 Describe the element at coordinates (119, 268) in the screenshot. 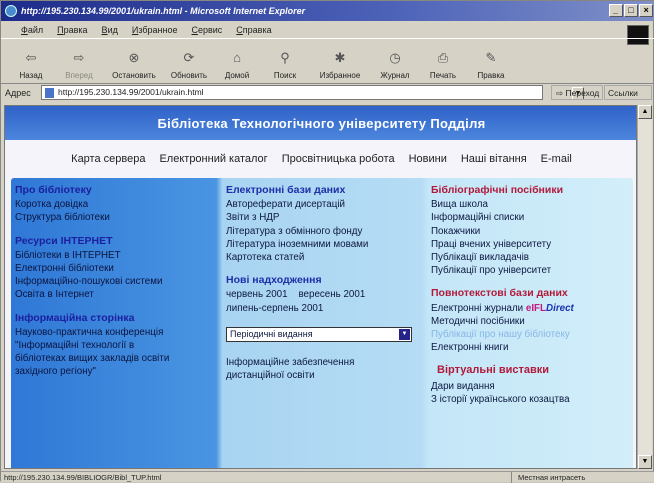

I see `link-e-libraries: Електронні бібліотеки` at that location.